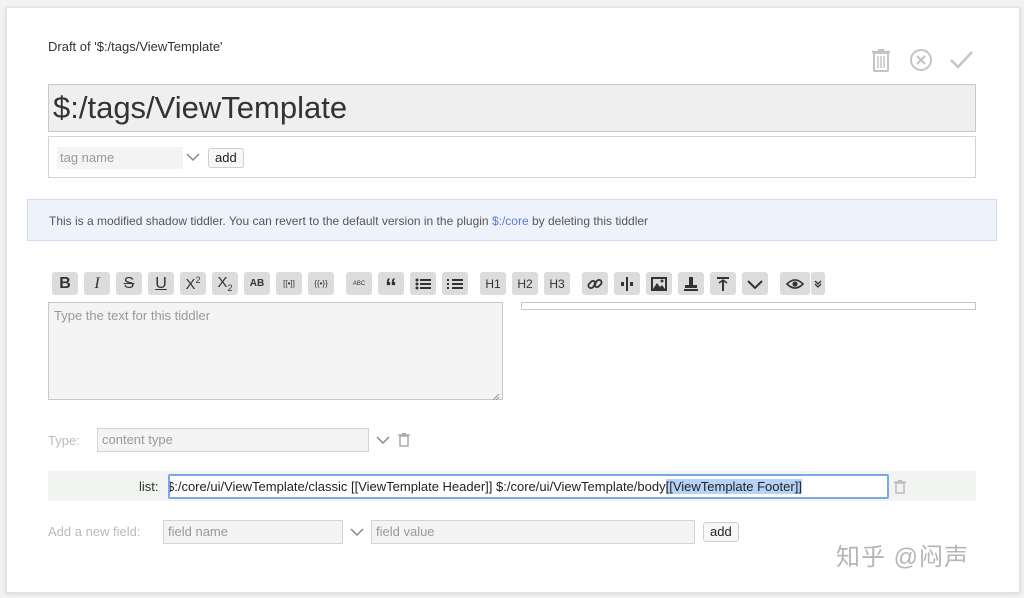 Image resolution: width=1024 pixels, height=598 pixels. I want to click on more-button, so click(755, 283).